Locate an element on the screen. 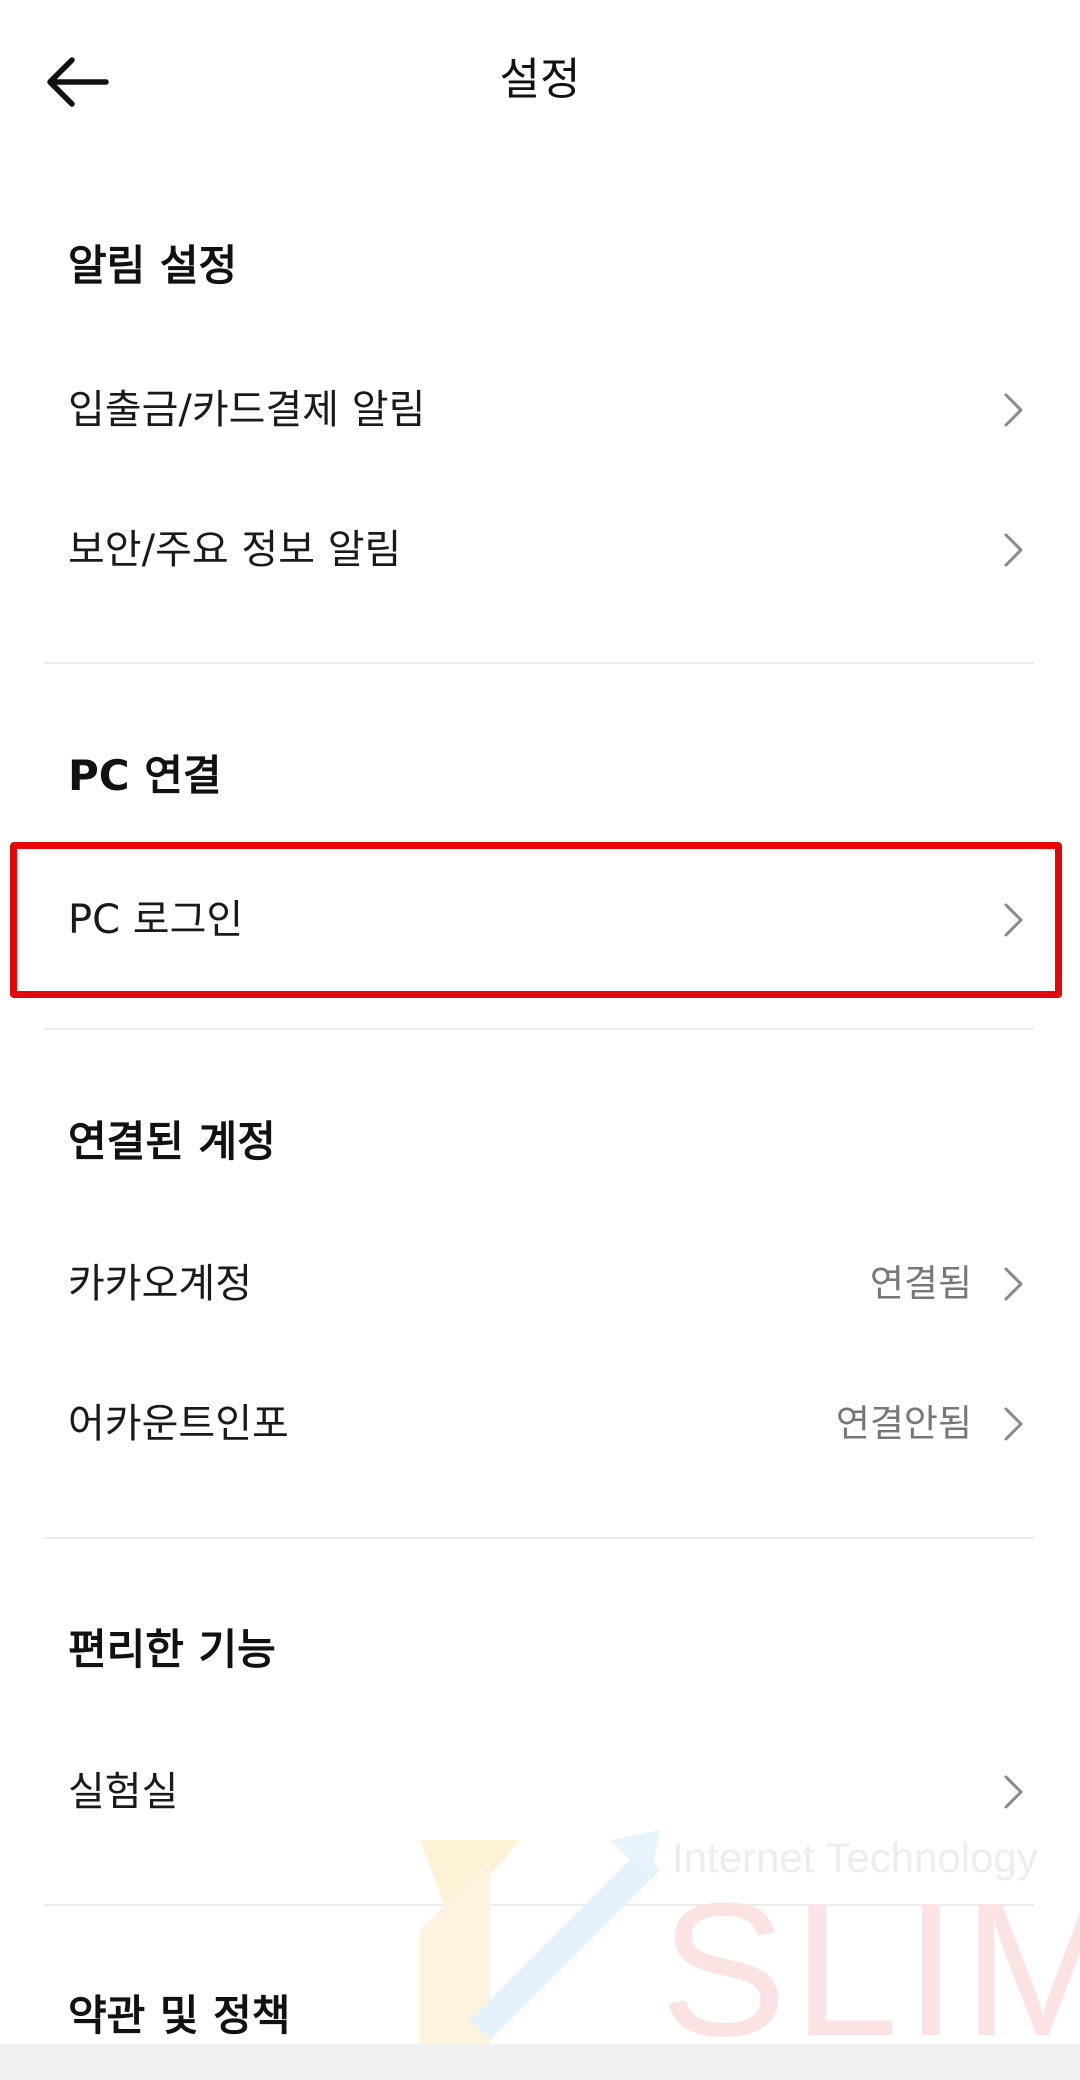 This screenshot has width=1080, height=2080. connection-status: 연결됨 is located at coordinates (920, 1283).